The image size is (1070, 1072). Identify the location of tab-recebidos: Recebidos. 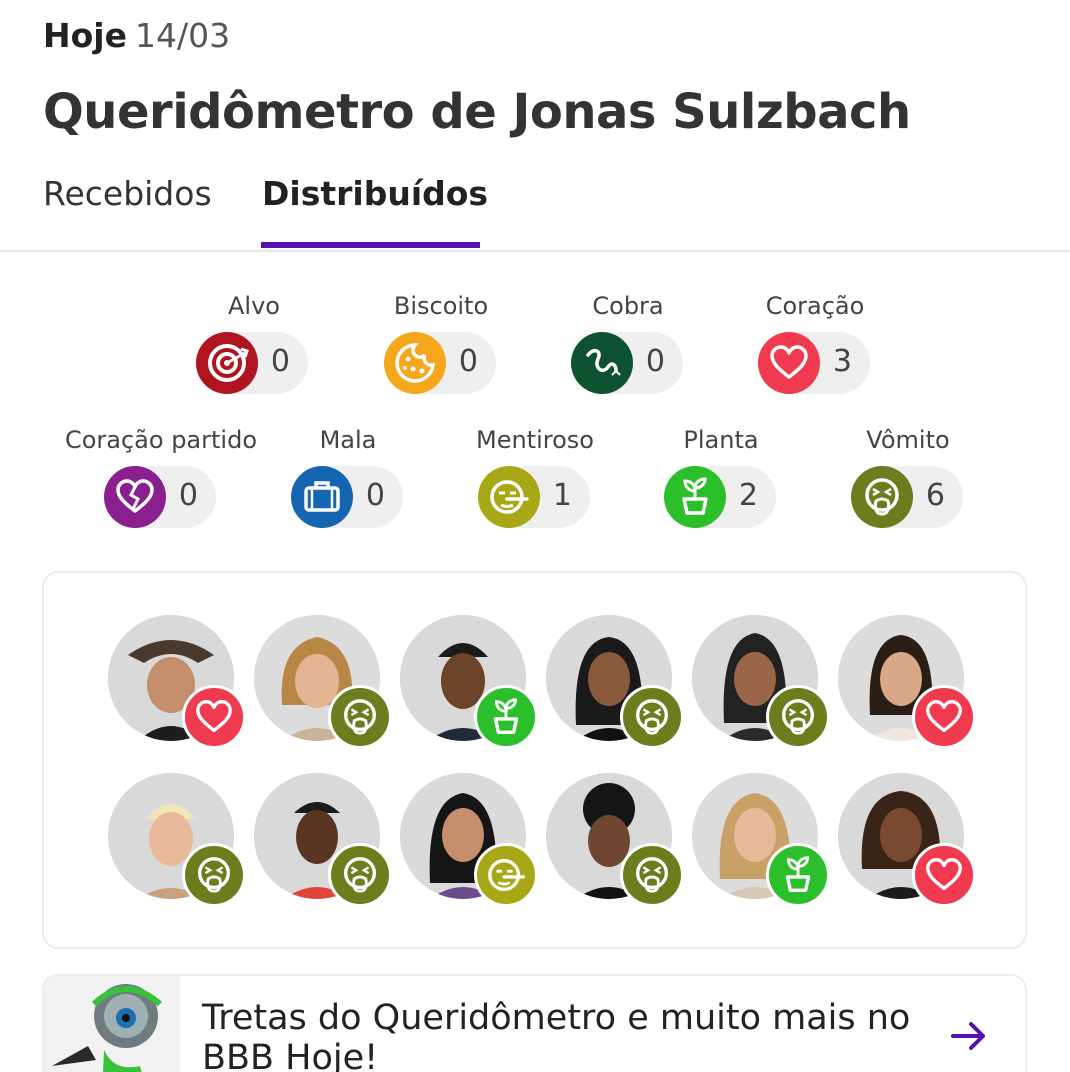
(127, 193).